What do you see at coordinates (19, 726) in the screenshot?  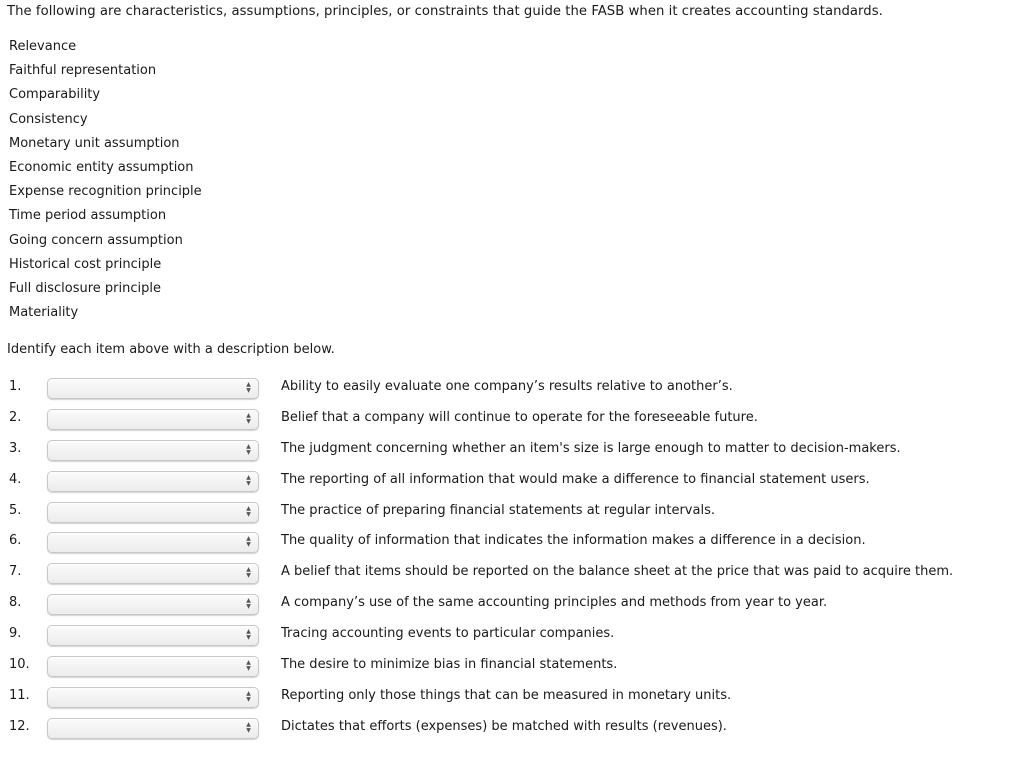 I see `question-number: 12.` at bounding box center [19, 726].